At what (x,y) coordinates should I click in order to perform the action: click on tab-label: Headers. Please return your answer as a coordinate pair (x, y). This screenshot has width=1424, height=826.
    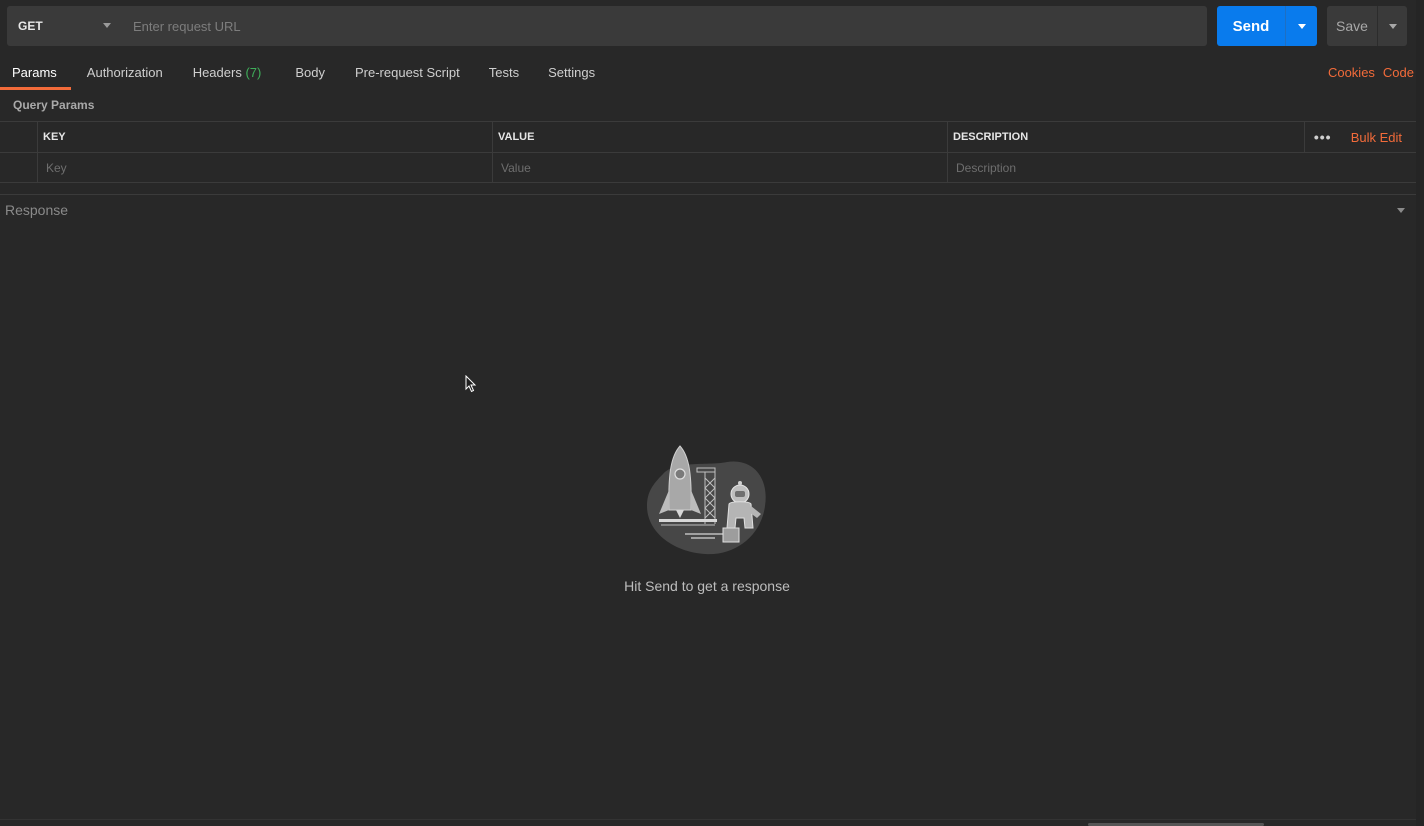
    Looking at the image, I should click on (217, 72).